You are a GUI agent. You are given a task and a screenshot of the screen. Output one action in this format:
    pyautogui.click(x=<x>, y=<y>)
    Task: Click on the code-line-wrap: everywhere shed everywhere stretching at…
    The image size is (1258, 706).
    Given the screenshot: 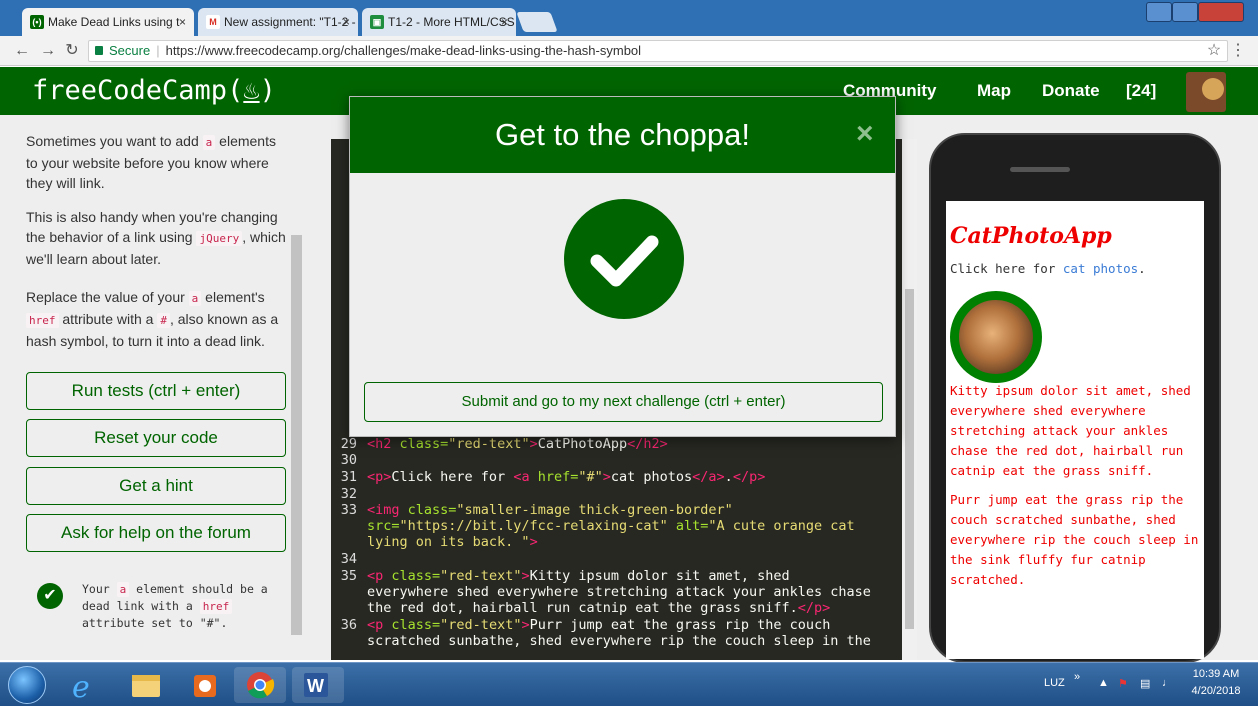 What is the action you would take?
    pyautogui.click(x=616, y=592)
    